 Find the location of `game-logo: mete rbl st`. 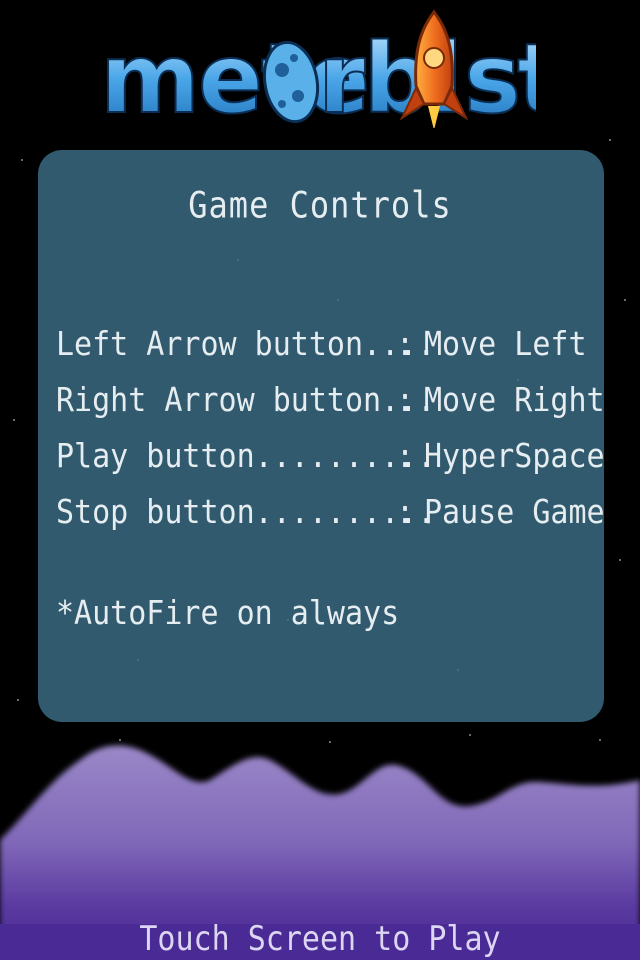

game-logo: mete rbl st is located at coordinates (316, 70).